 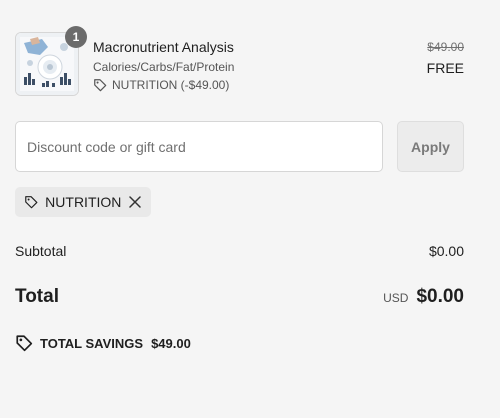 What do you see at coordinates (445, 68) in the screenshot?
I see `final-price: FREE` at bounding box center [445, 68].